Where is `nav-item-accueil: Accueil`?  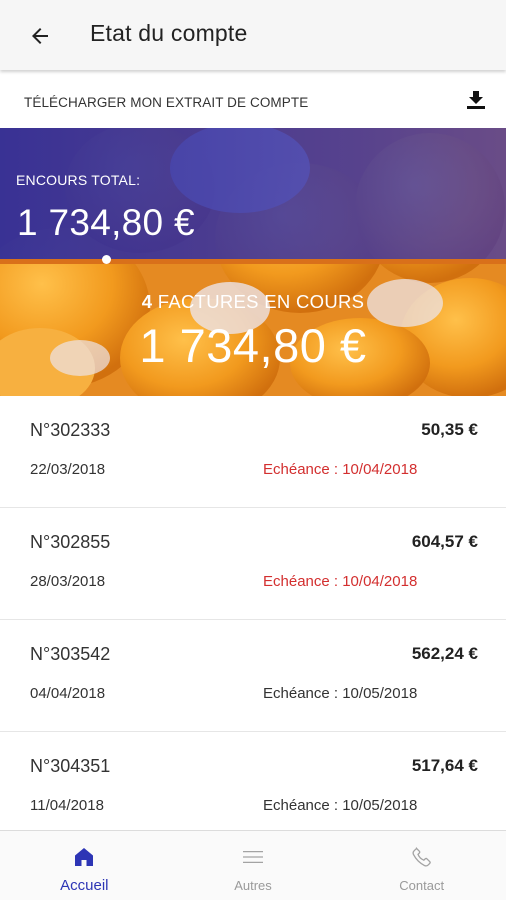
nav-item-accueil: Accueil is located at coordinates (84, 865).